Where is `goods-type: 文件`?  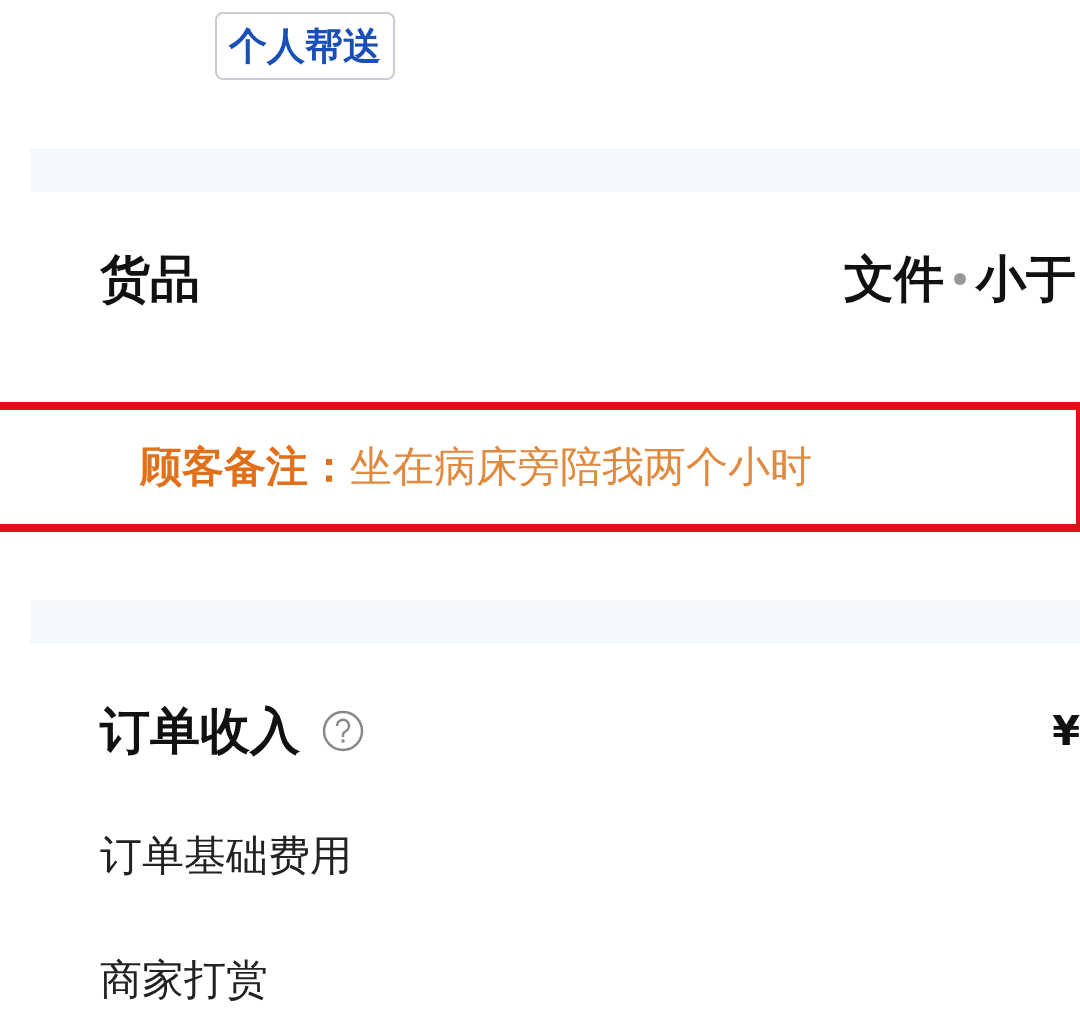
goods-type: 文件 is located at coordinates (894, 279).